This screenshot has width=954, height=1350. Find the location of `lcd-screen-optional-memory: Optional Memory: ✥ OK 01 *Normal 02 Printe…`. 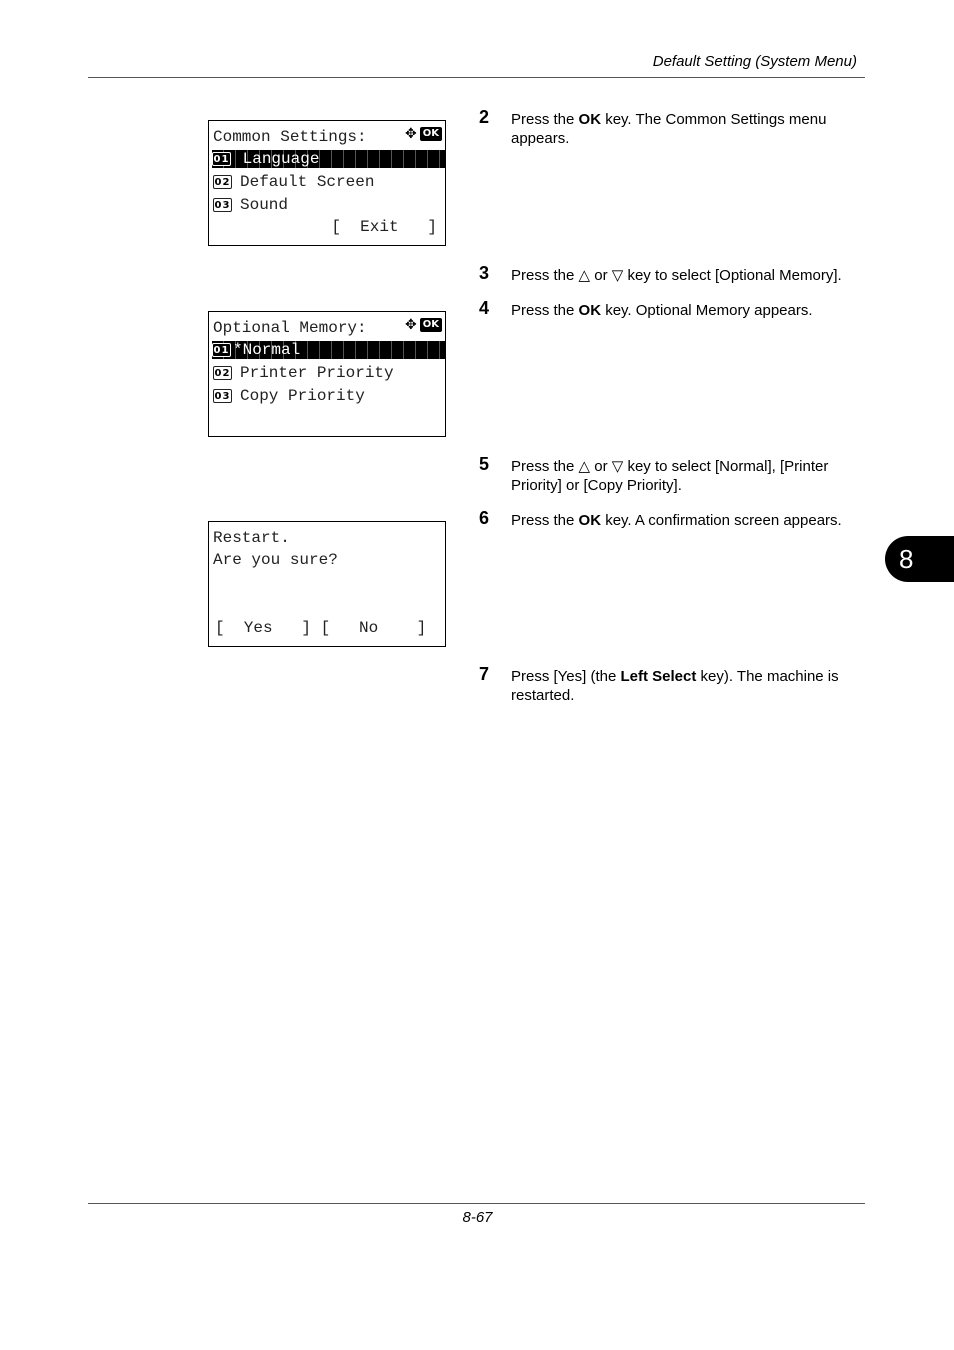

lcd-screen-optional-memory: Optional Memory: ✥ OK 01 *Normal 02 Printe… is located at coordinates (327, 374).